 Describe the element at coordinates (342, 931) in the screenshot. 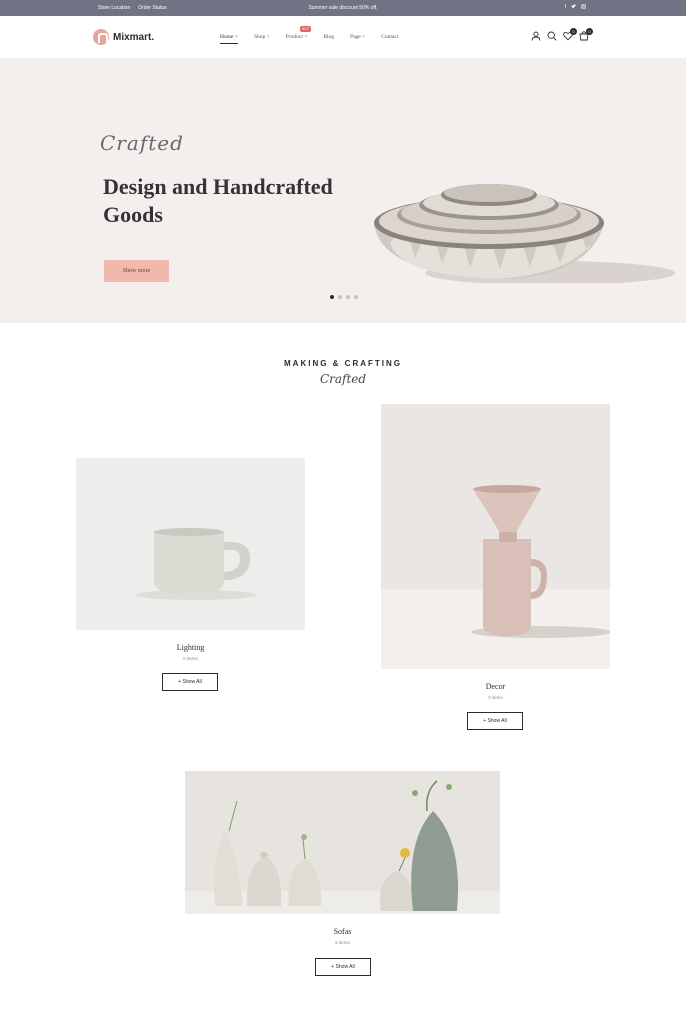

I see `category-name-sofas: Sofas` at that location.